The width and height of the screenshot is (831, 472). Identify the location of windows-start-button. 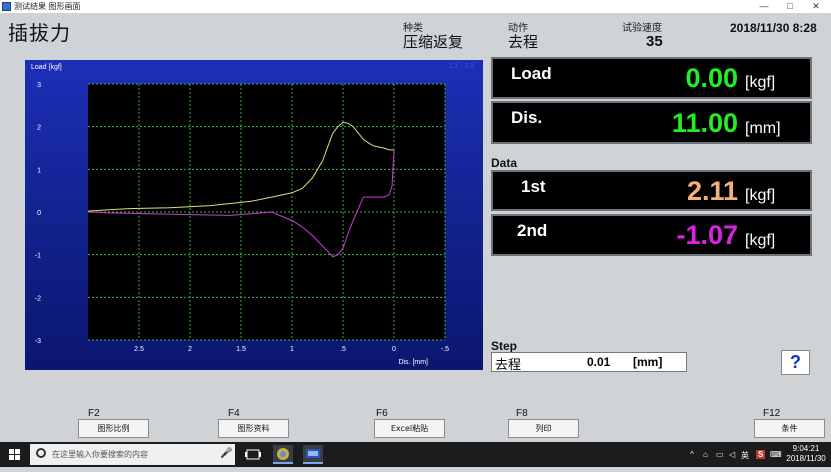
(15, 454).